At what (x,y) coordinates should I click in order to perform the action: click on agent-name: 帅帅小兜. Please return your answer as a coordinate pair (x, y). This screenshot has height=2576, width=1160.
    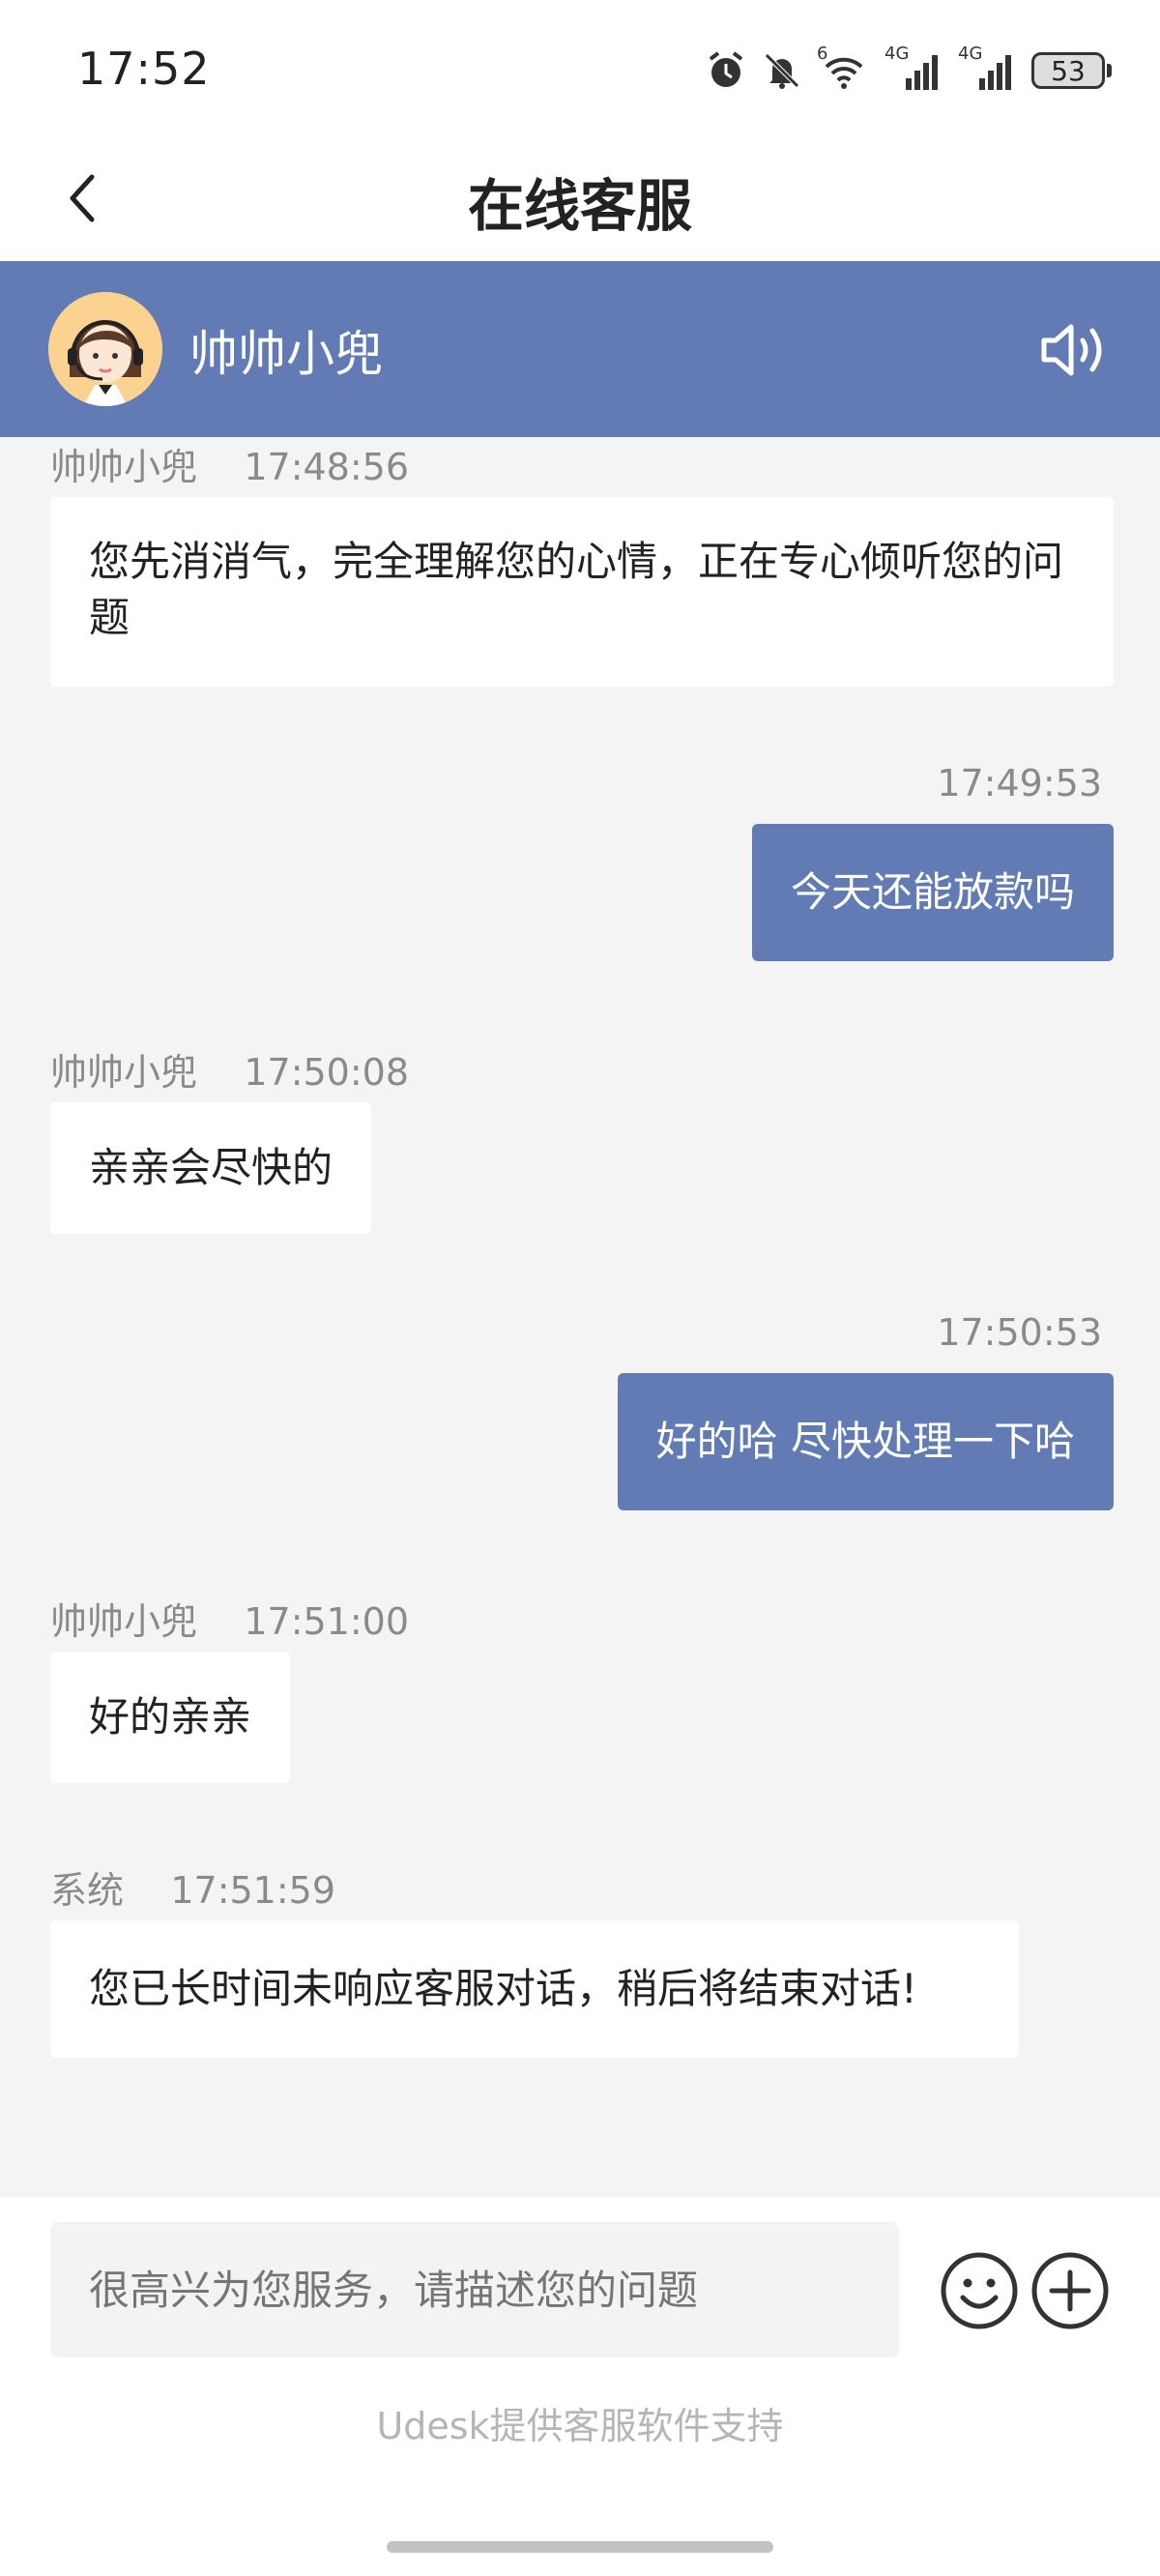
    Looking at the image, I should click on (286, 354).